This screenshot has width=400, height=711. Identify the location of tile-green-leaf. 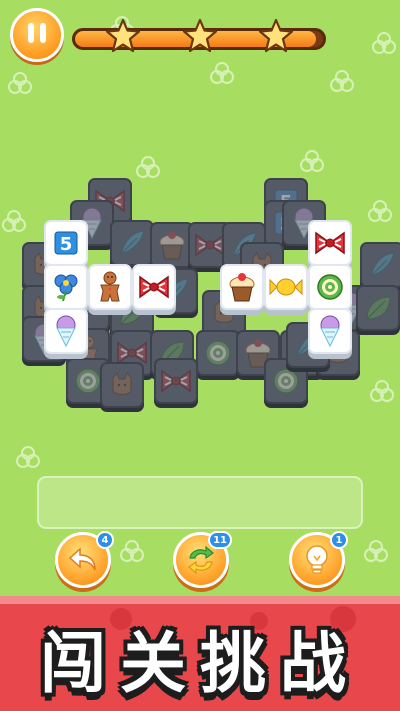
(378, 308).